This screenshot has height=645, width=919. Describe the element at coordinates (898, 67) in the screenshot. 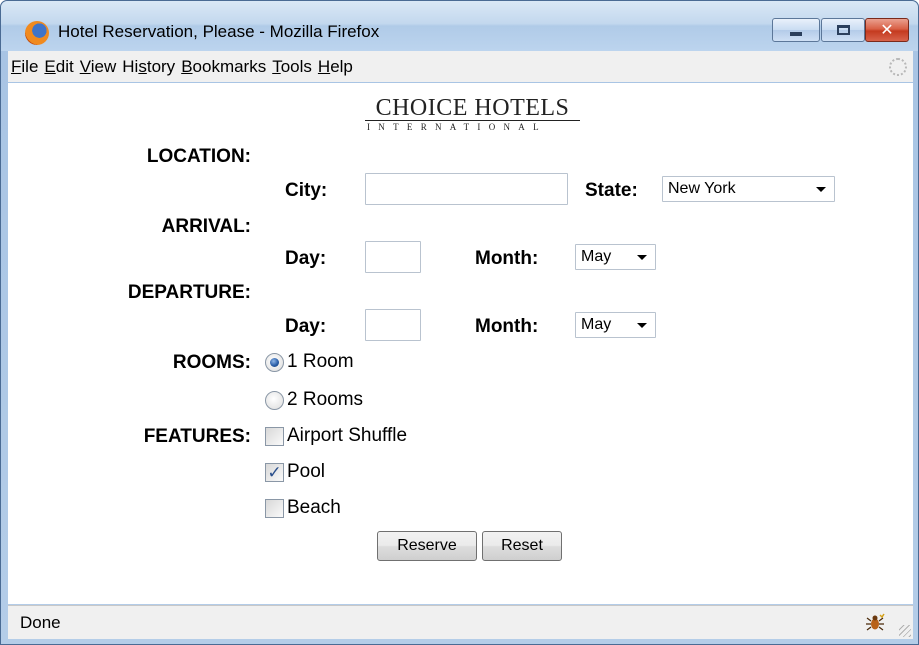

I see `throbber-icon` at that location.